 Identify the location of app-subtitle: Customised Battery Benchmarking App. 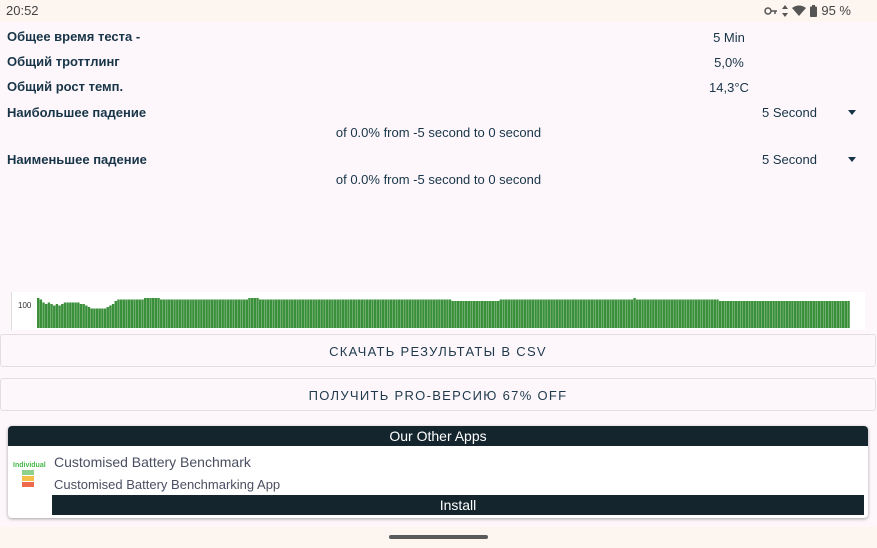
(167, 484).